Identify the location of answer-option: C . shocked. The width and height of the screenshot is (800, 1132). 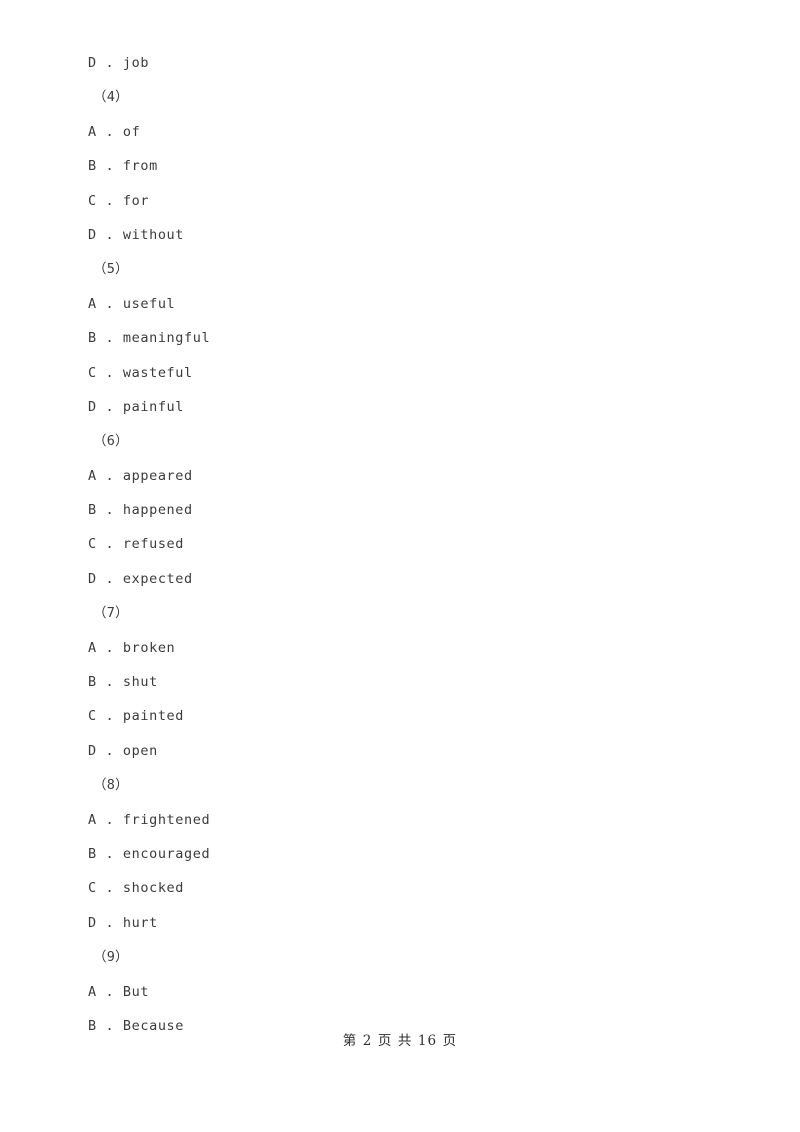
(136, 888).